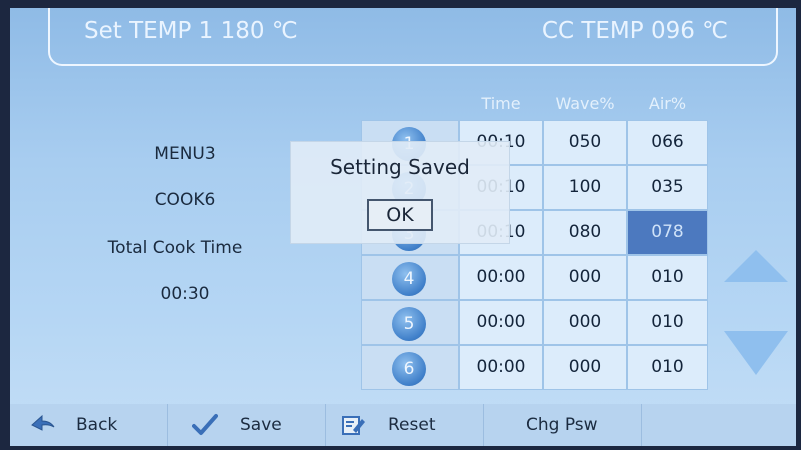 Image resolution: width=801 pixels, height=450 pixels. What do you see at coordinates (185, 154) in the screenshot?
I see `menu-label: MENU3` at bounding box center [185, 154].